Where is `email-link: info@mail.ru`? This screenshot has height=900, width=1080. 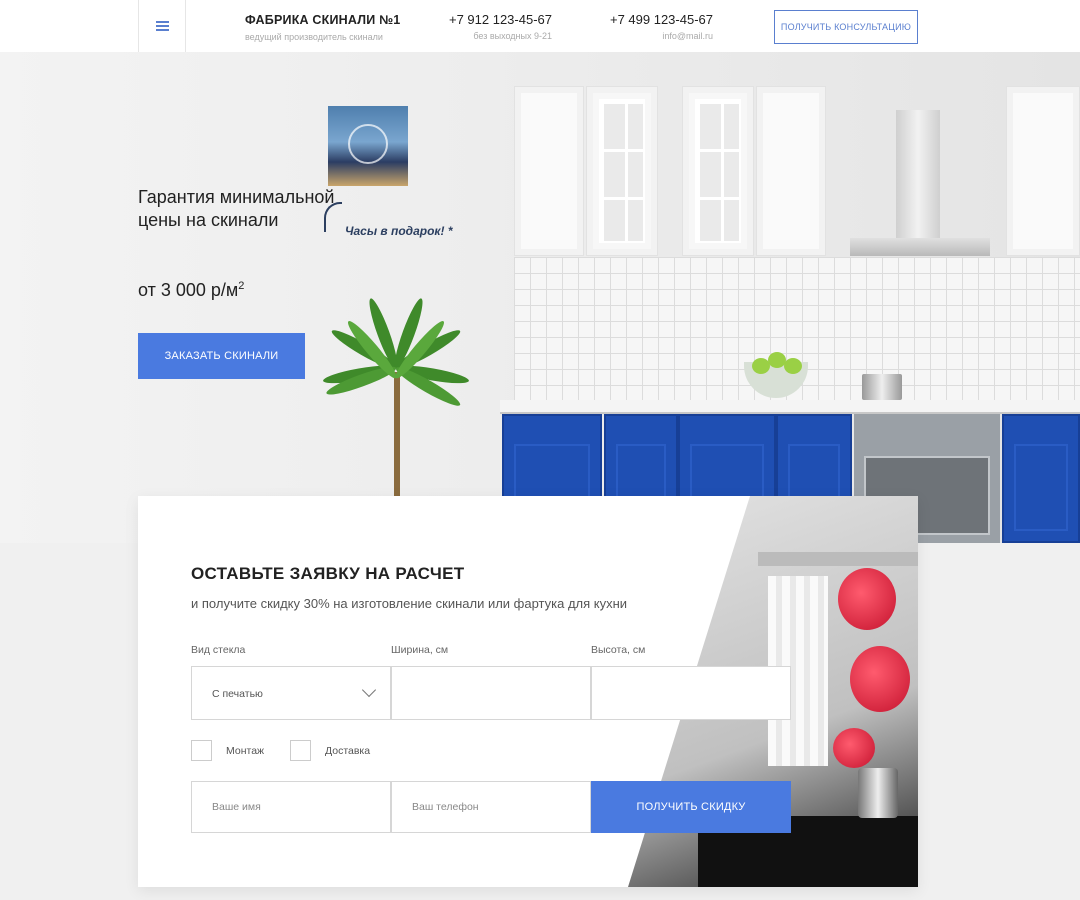
email-link: info@mail.ru is located at coordinates (656, 36).